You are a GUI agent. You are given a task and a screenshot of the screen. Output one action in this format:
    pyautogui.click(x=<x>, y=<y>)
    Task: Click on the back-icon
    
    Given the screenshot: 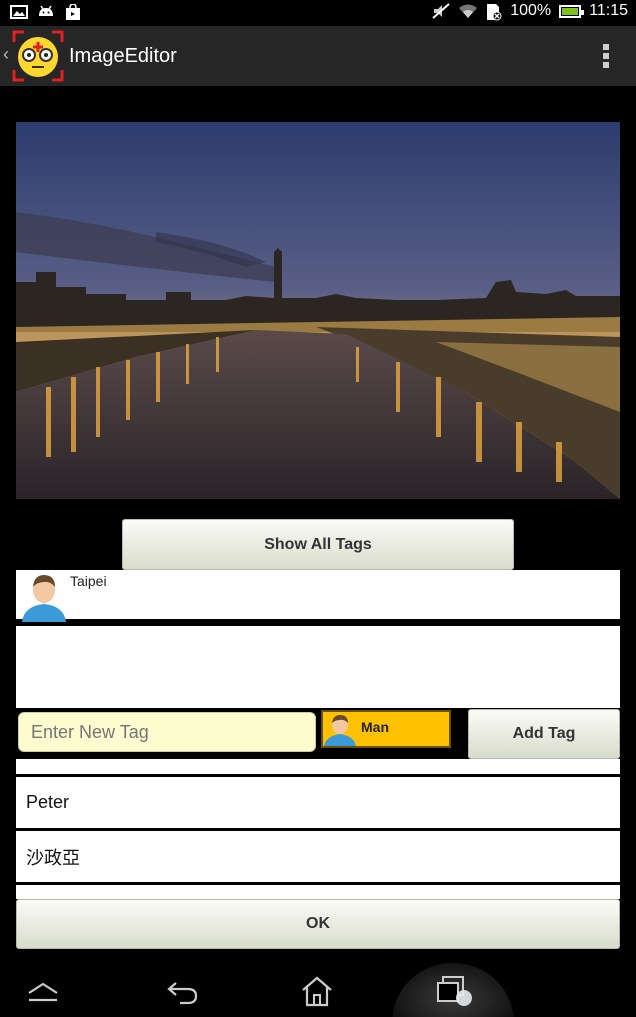 What is the action you would take?
    pyautogui.click(x=183, y=991)
    